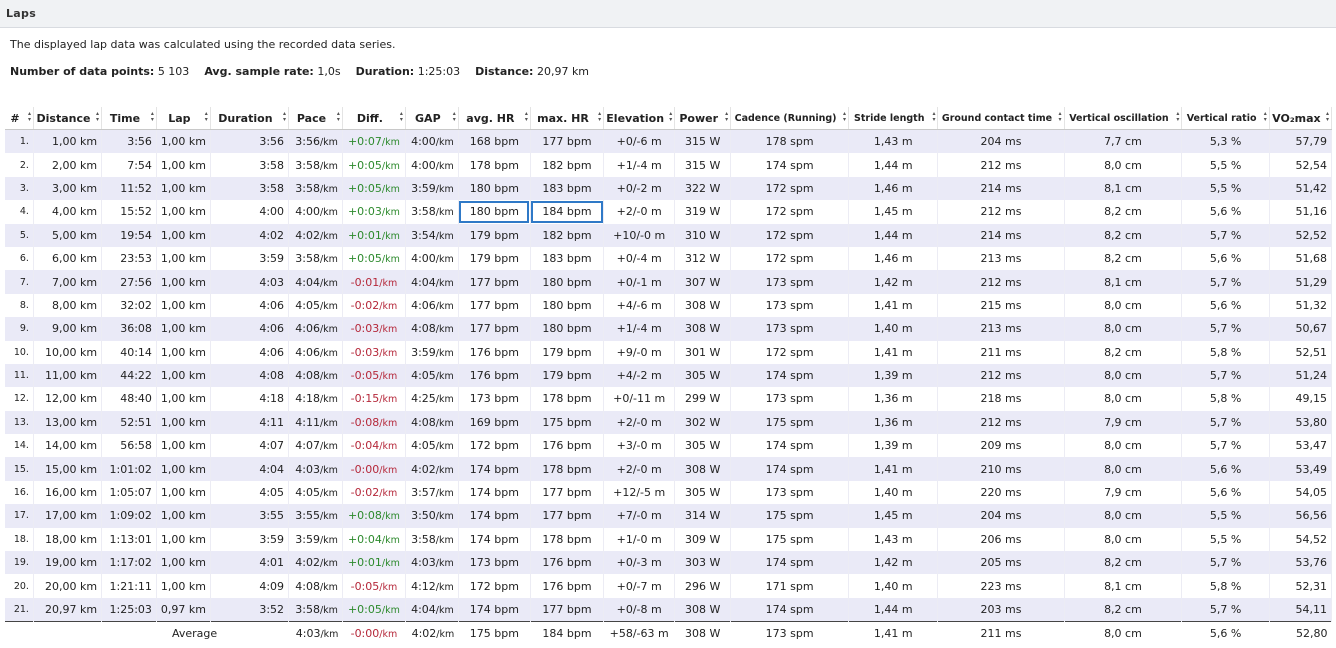 This screenshot has height=648, width=1336. What do you see at coordinates (250, 375) in the screenshot?
I see `table-cell: 4:08` at bounding box center [250, 375].